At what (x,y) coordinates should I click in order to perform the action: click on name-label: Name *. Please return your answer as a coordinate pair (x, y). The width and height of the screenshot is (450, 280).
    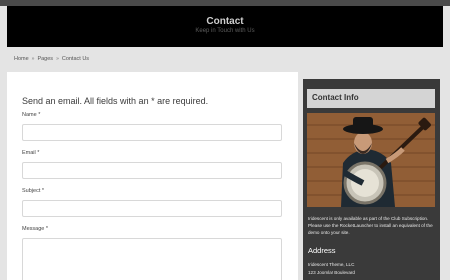
    Looking at the image, I should click on (31, 115).